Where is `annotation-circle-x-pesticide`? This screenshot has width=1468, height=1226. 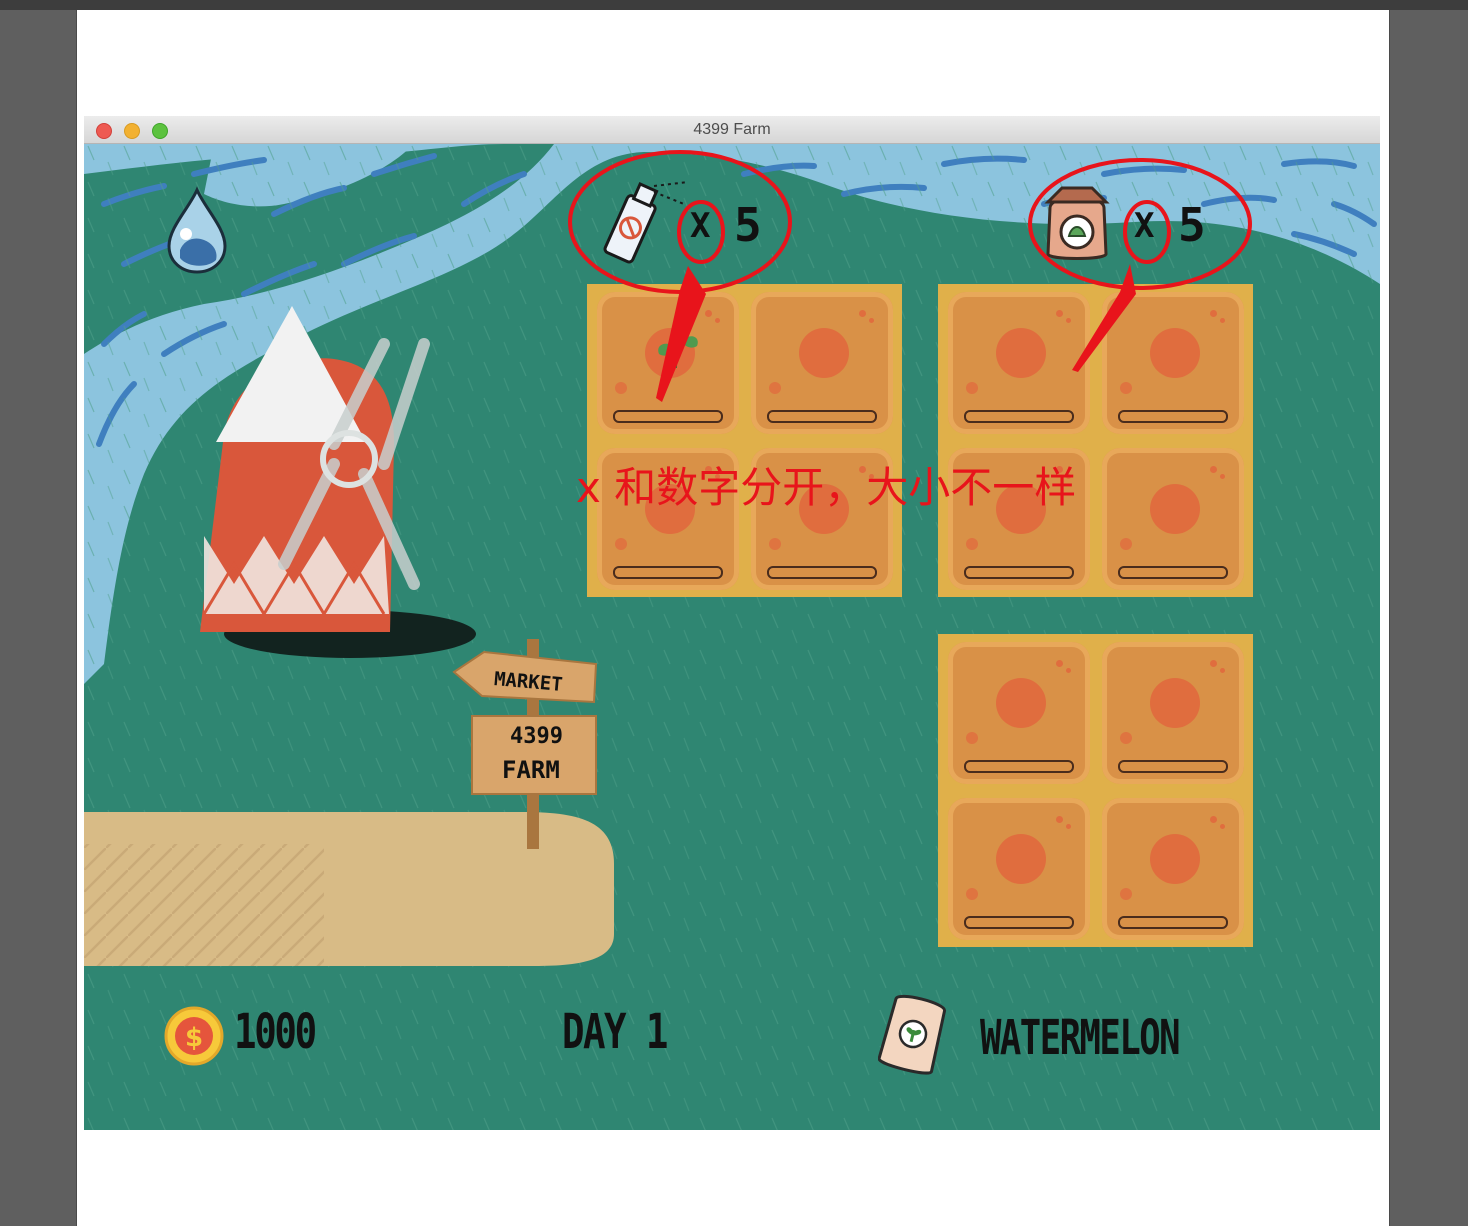
annotation-circle-x-pesticide is located at coordinates (701, 232).